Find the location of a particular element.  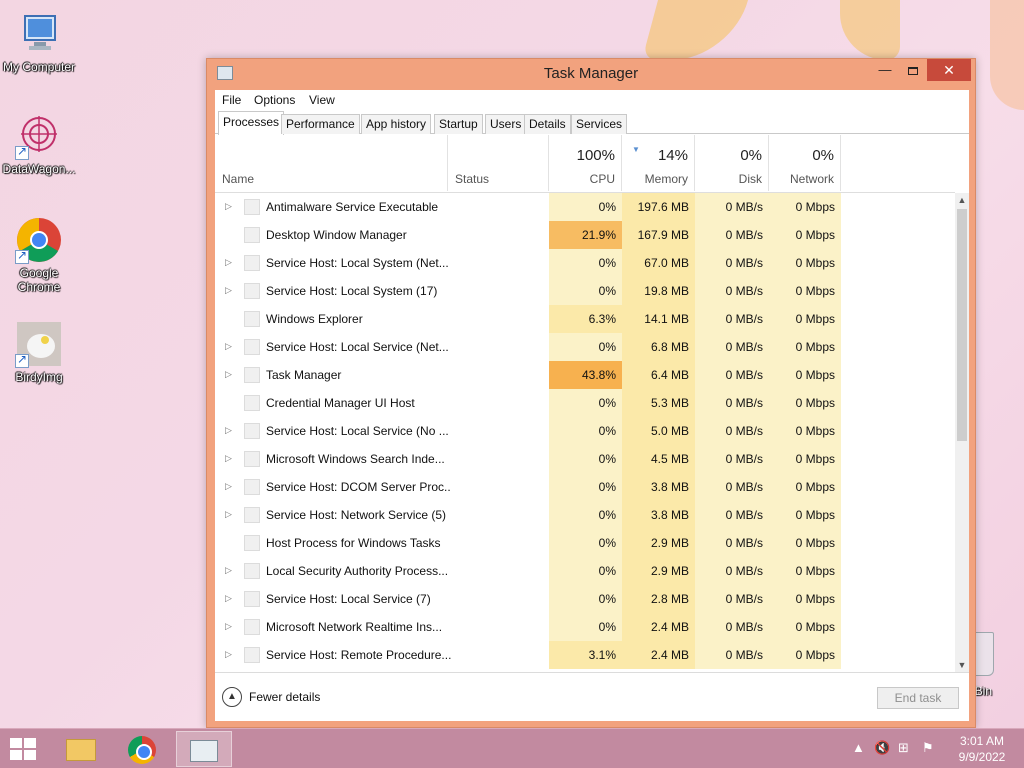

menu-view: View is located at coordinates (322, 100).